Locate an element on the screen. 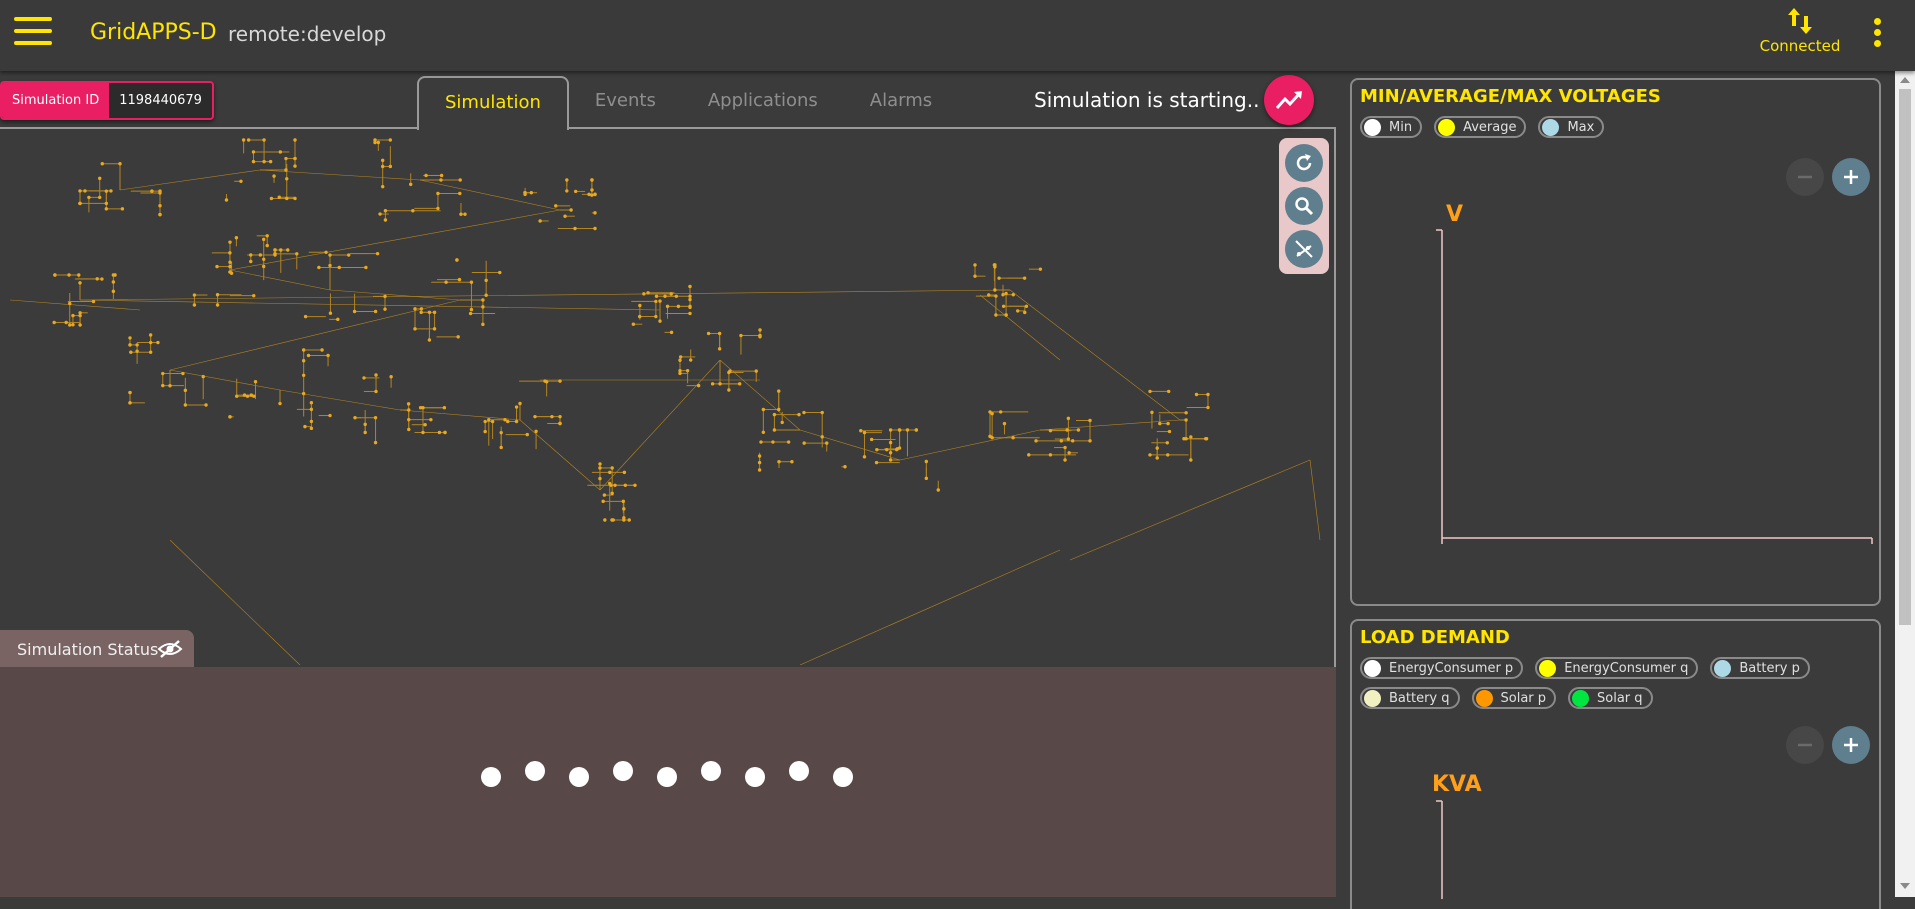 This screenshot has width=1915, height=909. toggle-labels-button is located at coordinates (1304, 249).